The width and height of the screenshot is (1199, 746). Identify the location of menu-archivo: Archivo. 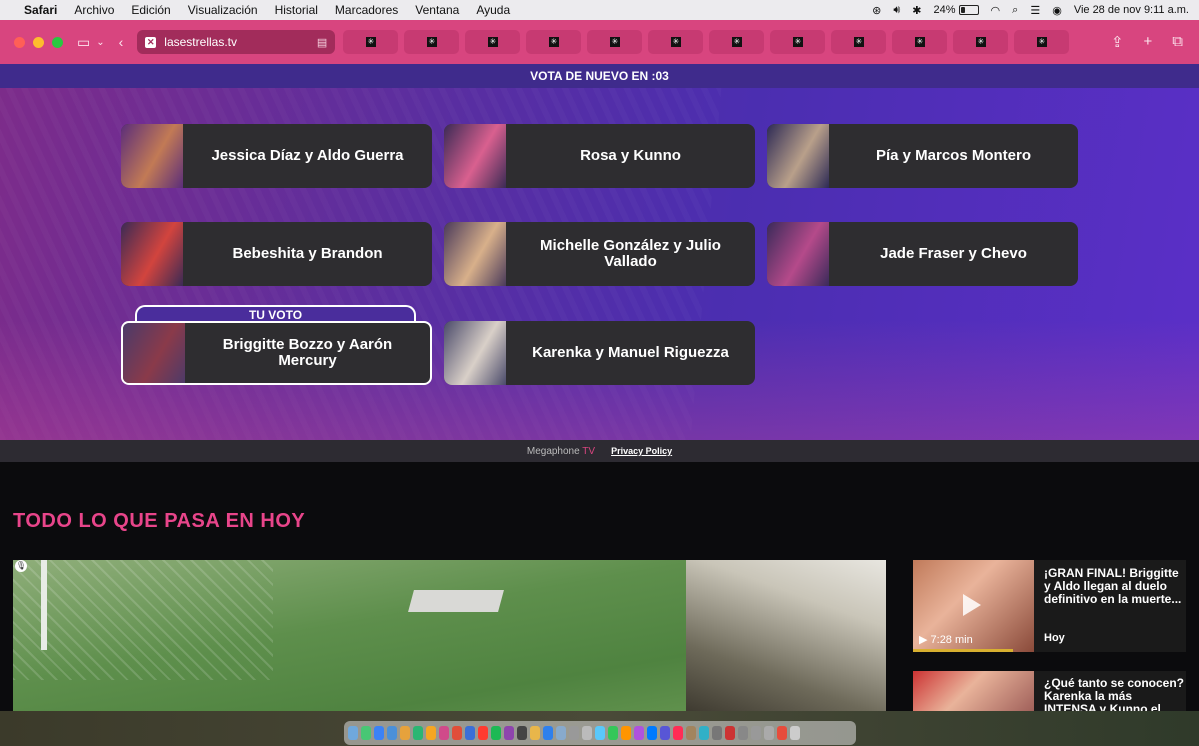
(94, 10).